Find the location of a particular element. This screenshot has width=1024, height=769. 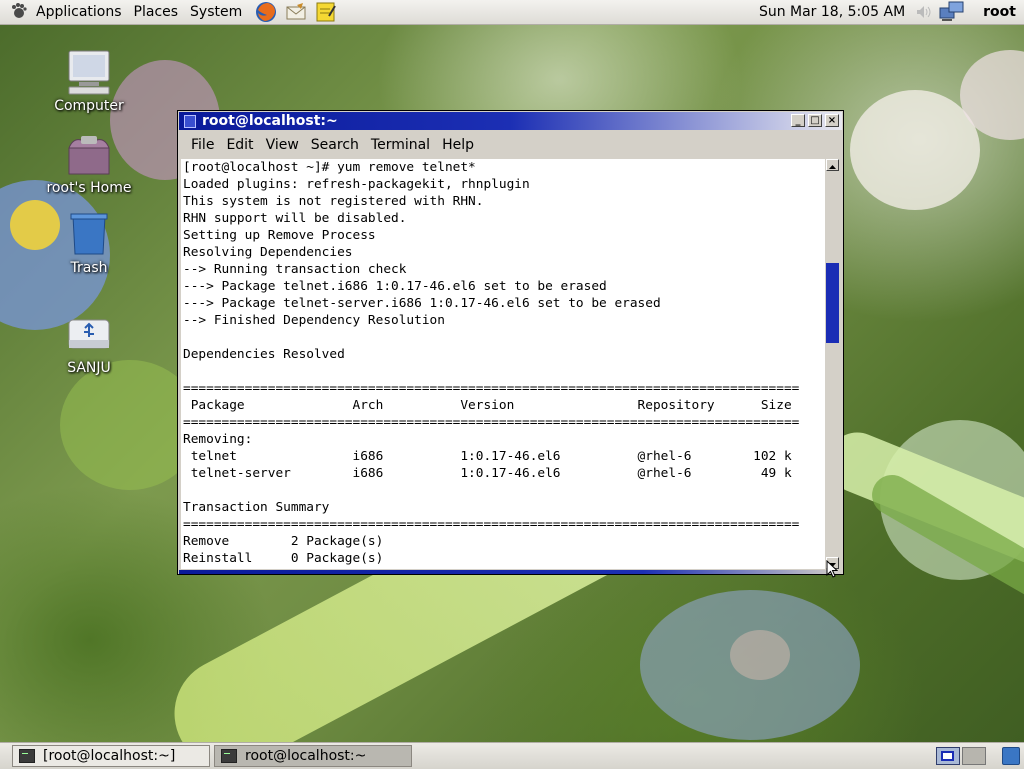

taskbar-button: [root@localhost:~] is located at coordinates (111, 756).